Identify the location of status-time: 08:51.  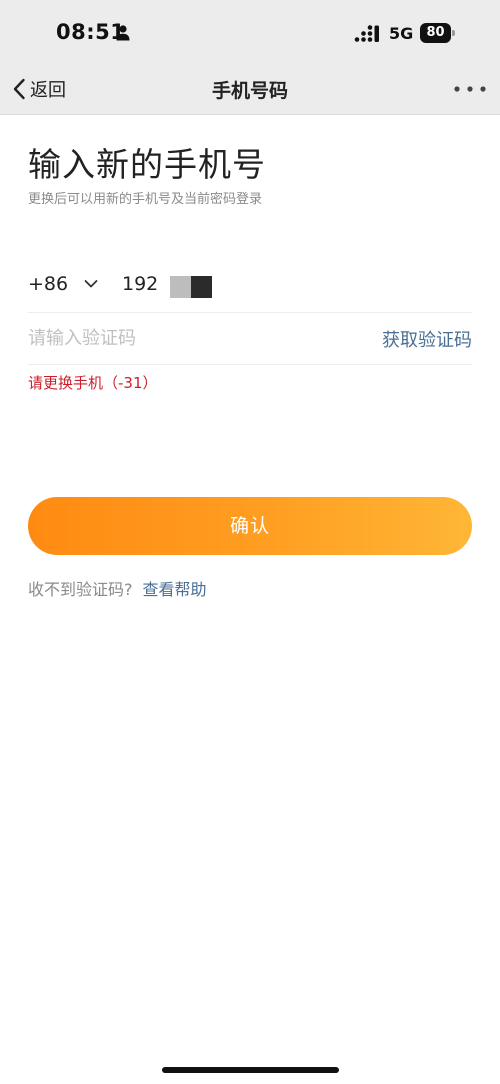
(91, 32).